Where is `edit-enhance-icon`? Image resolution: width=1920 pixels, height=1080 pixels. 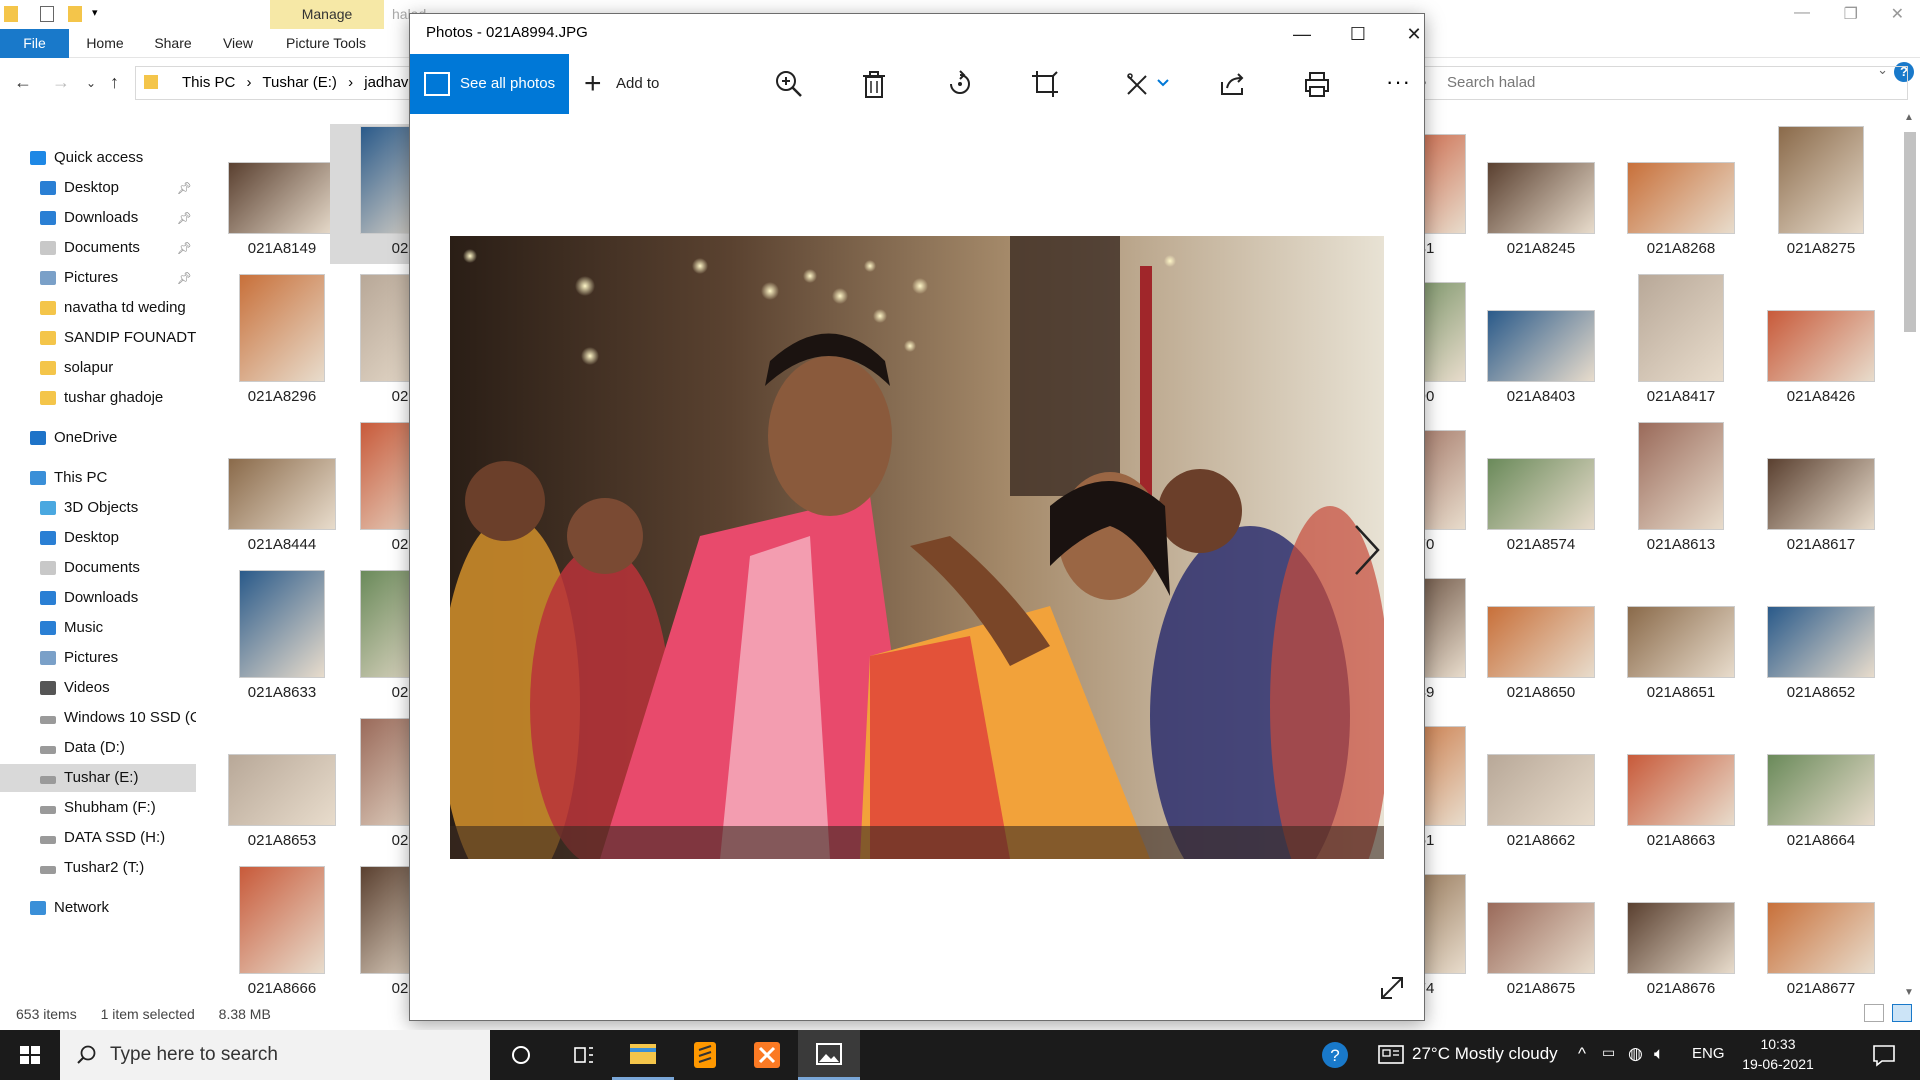 edit-enhance-icon is located at coordinates (1138, 84).